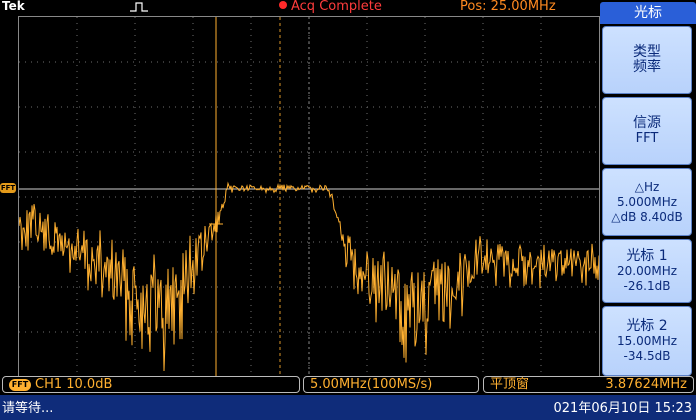 The height and width of the screenshot is (420, 696). What do you see at coordinates (647, 123) in the screenshot?
I see `cursor-source-label: 信源` at bounding box center [647, 123].